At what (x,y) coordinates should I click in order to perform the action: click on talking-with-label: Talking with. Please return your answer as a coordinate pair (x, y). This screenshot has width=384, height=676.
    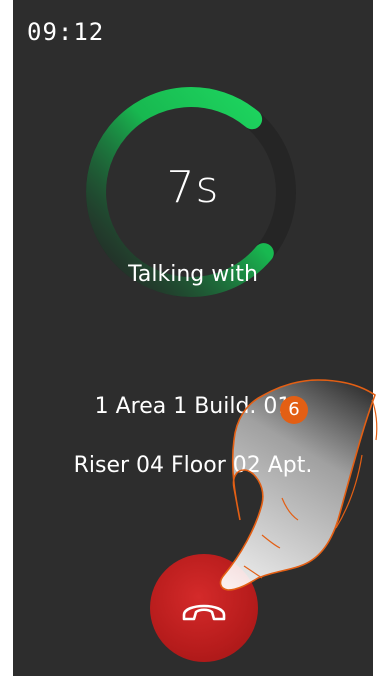
    Looking at the image, I should click on (193, 274).